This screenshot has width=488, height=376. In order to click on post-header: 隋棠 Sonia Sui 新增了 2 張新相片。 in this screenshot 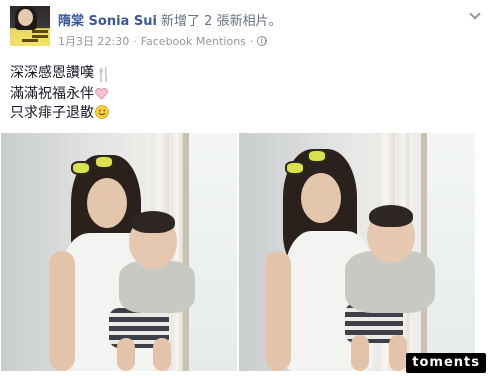, I will do `click(170, 19)`.